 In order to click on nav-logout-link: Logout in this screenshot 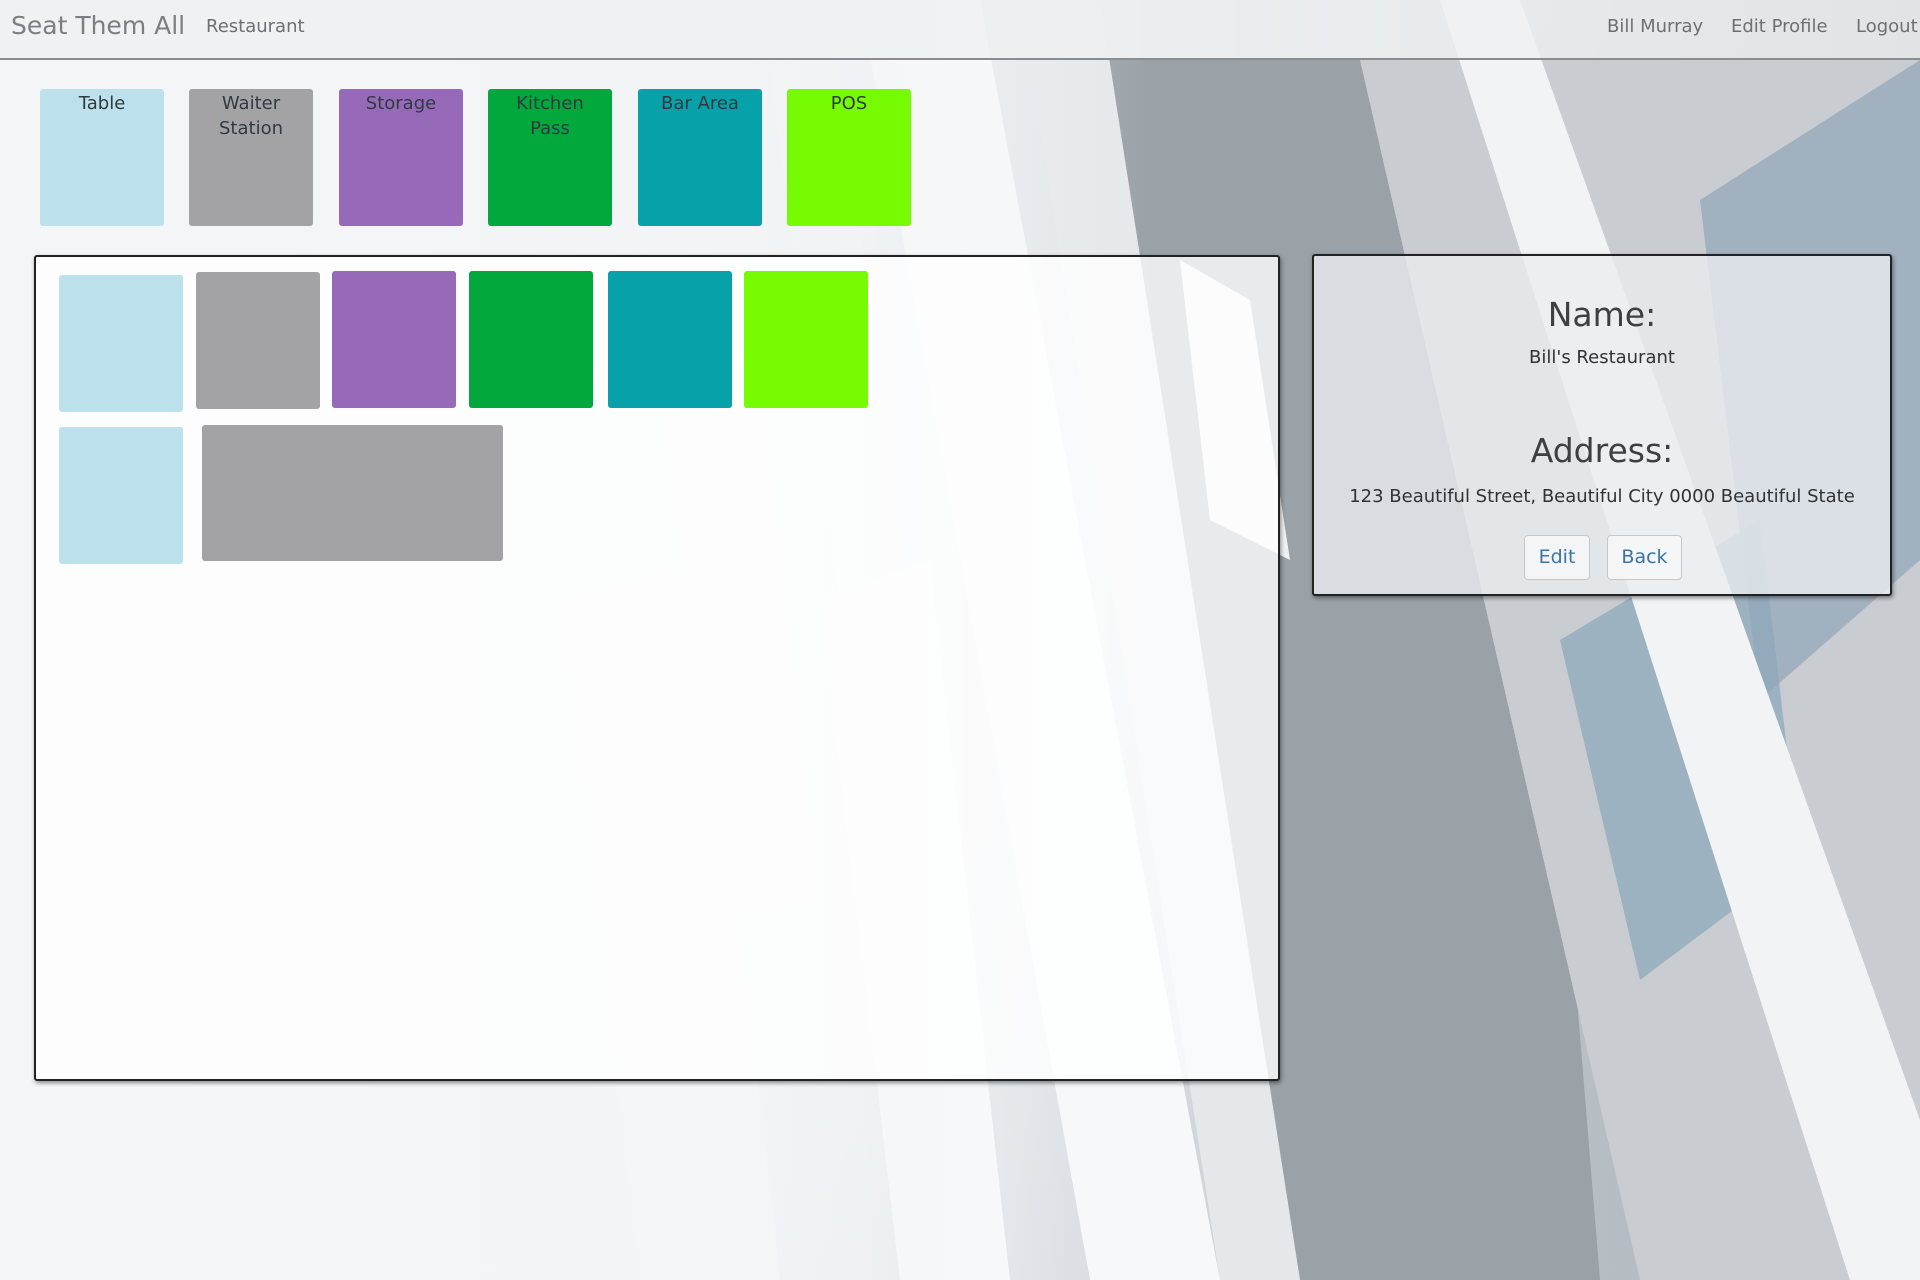, I will do `click(1887, 26)`.